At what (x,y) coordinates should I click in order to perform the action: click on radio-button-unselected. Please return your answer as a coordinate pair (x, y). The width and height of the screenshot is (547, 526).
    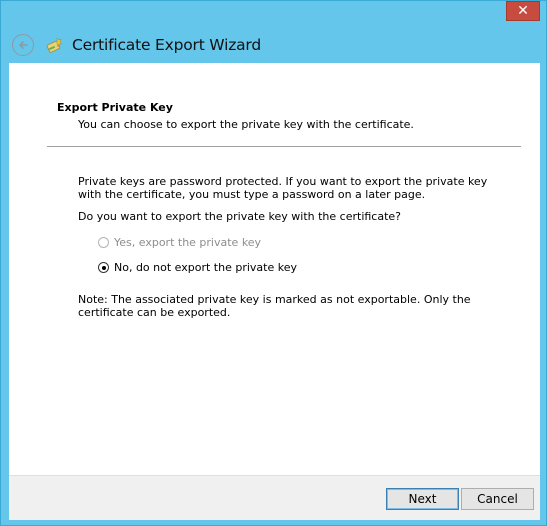
    Looking at the image, I should click on (103, 242).